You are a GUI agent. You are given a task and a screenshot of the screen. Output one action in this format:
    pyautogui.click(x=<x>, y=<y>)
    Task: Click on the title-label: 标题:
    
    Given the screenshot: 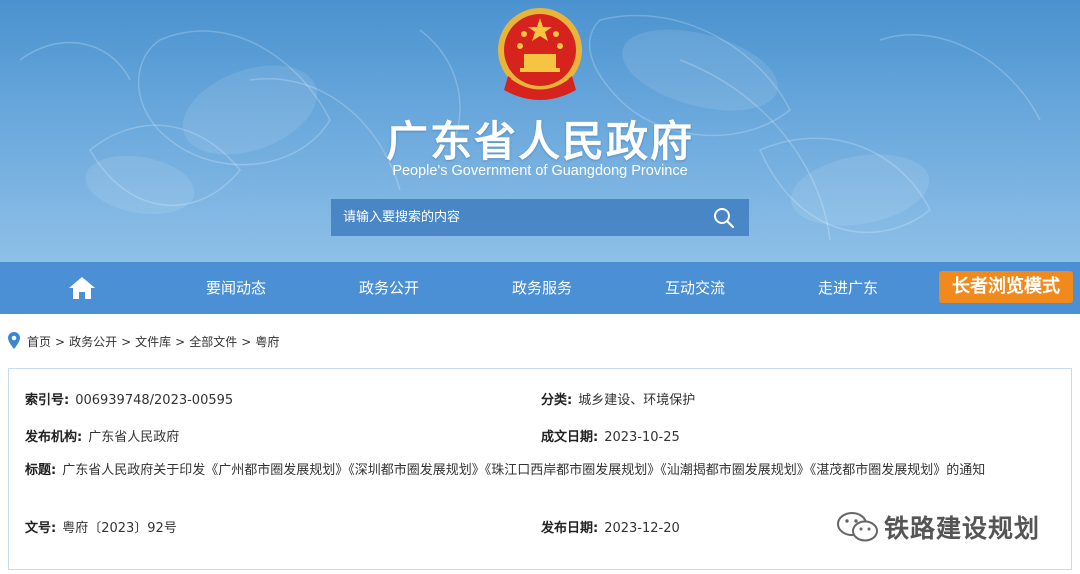 What is the action you would take?
    pyautogui.click(x=41, y=470)
    